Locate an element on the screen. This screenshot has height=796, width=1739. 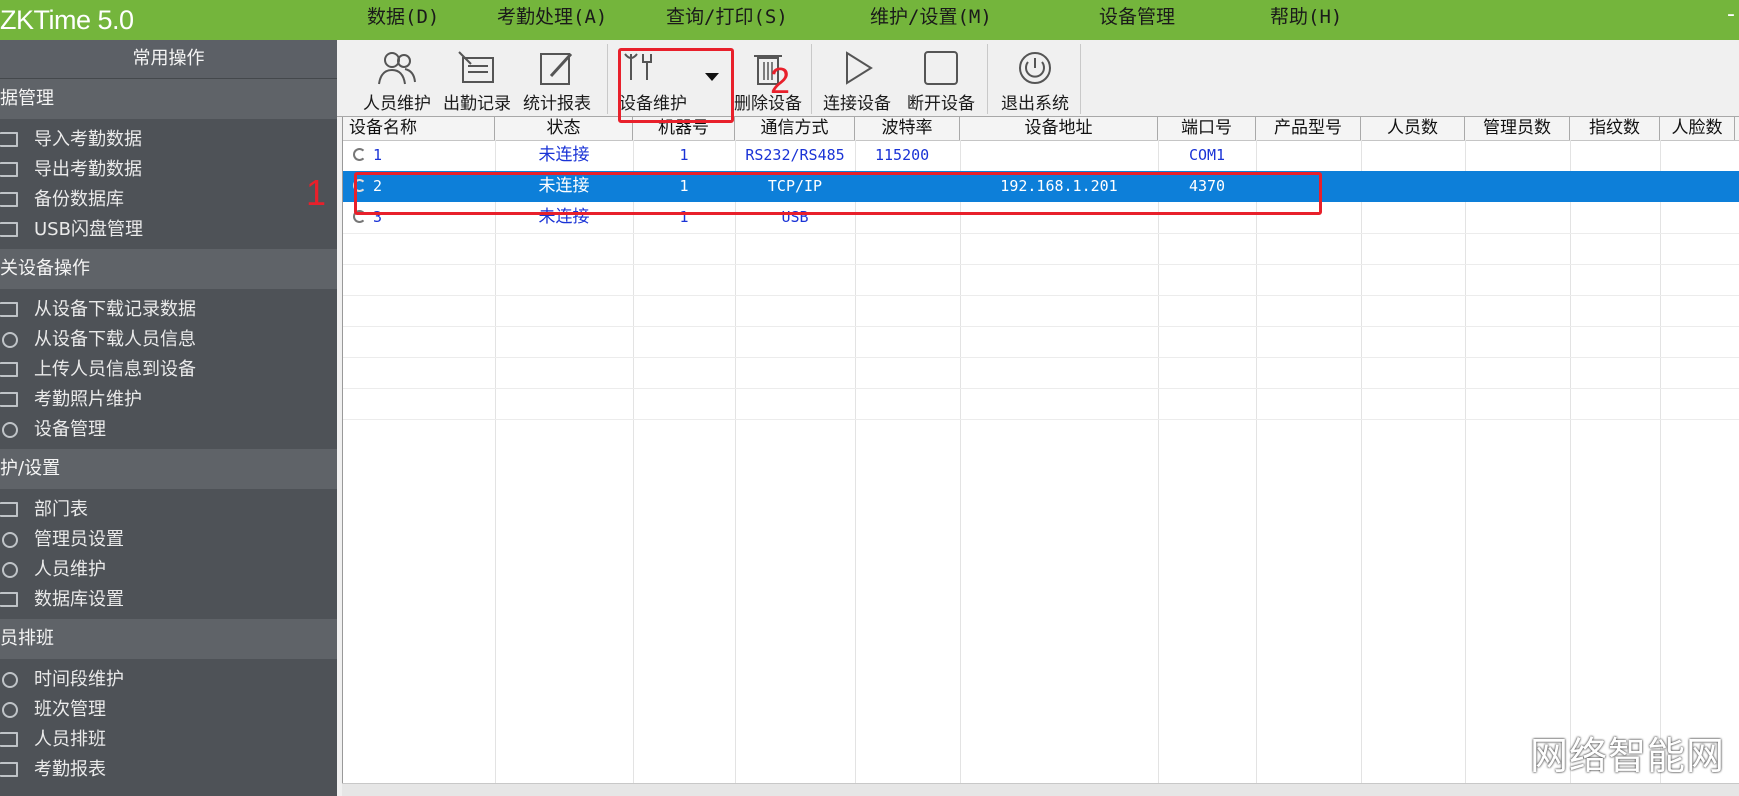
list-icon is located at coordinates (9, 509).